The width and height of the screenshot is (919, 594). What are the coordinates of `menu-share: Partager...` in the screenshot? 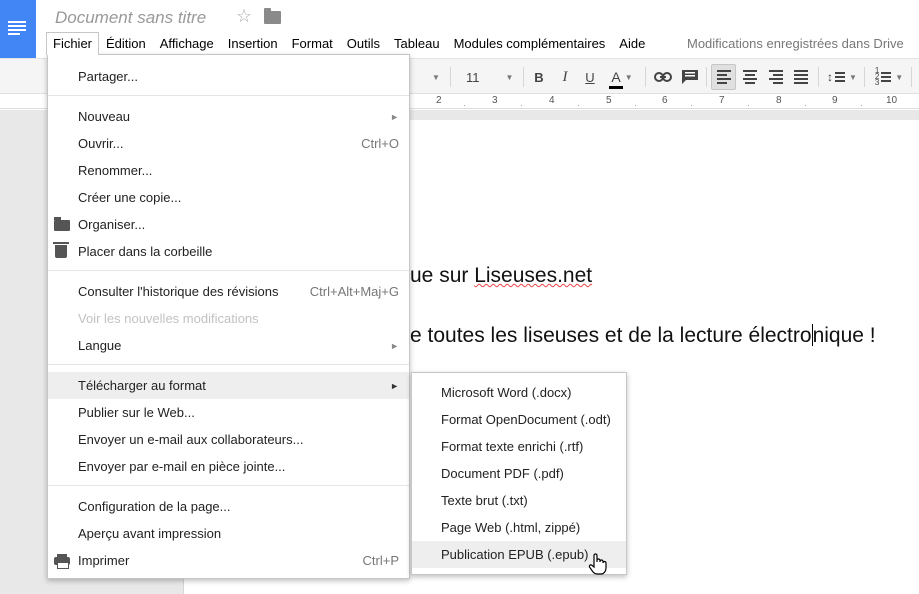 It's located at (228, 76).